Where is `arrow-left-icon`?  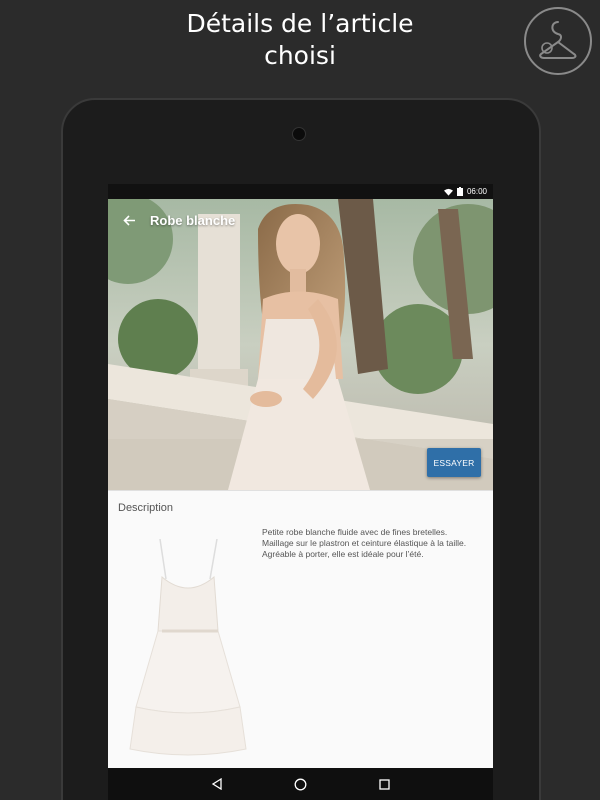
arrow-left-icon is located at coordinates (128, 220).